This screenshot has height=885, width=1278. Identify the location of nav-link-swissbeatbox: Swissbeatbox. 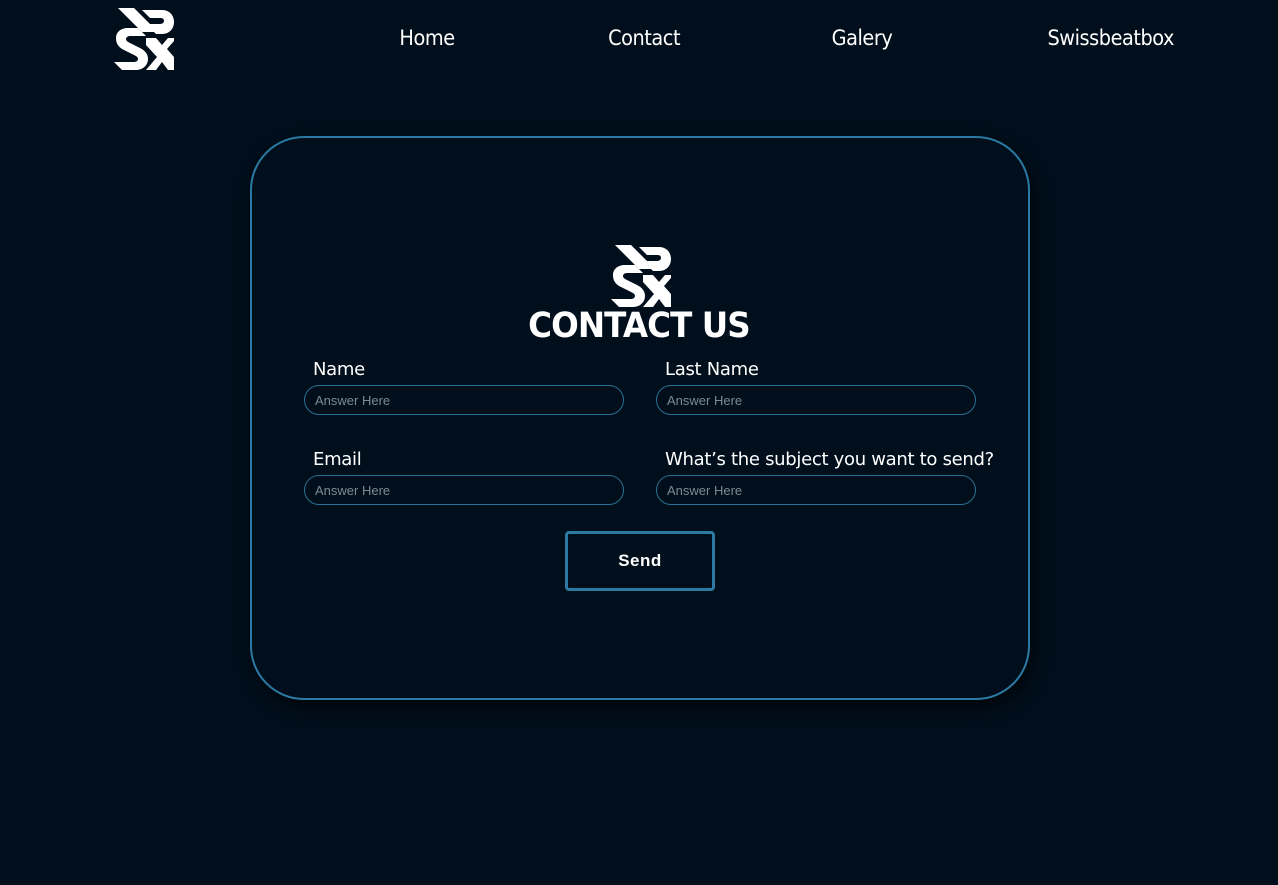
(1111, 38).